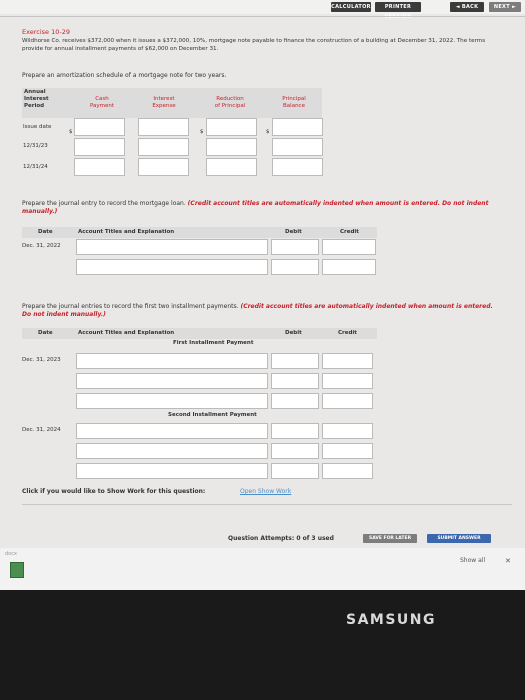  What do you see at coordinates (262, 569) in the screenshot?
I see `downloads-bar: docx Show all ✕` at bounding box center [262, 569].